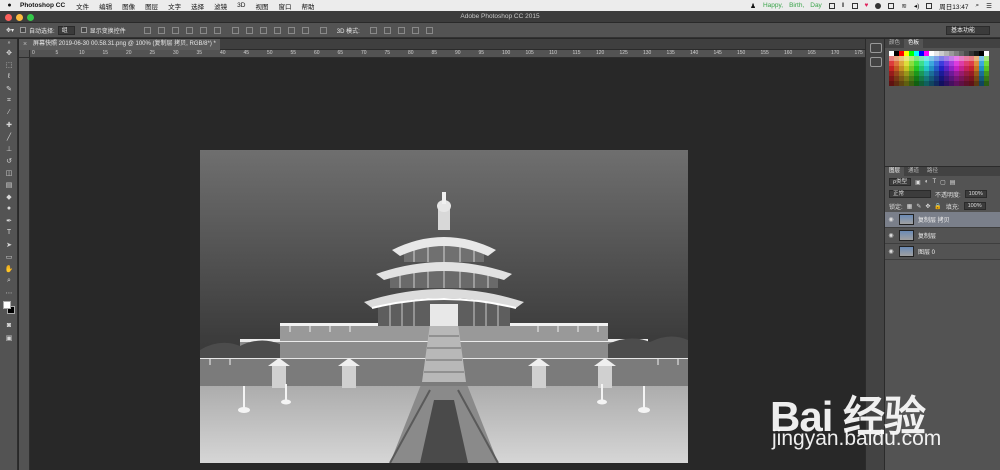 The height and width of the screenshot is (470, 1000). Describe the element at coordinates (25, 44) in the screenshot. I see `close-tab-icon: ×` at that location.